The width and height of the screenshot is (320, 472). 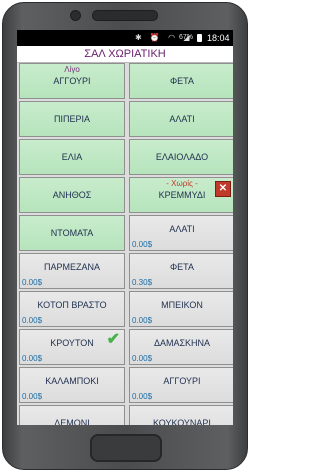 I want to click on ingredient-tile: ΚΟΥΚΟΥΝΑΡΙ, so click(x=181, y=415).